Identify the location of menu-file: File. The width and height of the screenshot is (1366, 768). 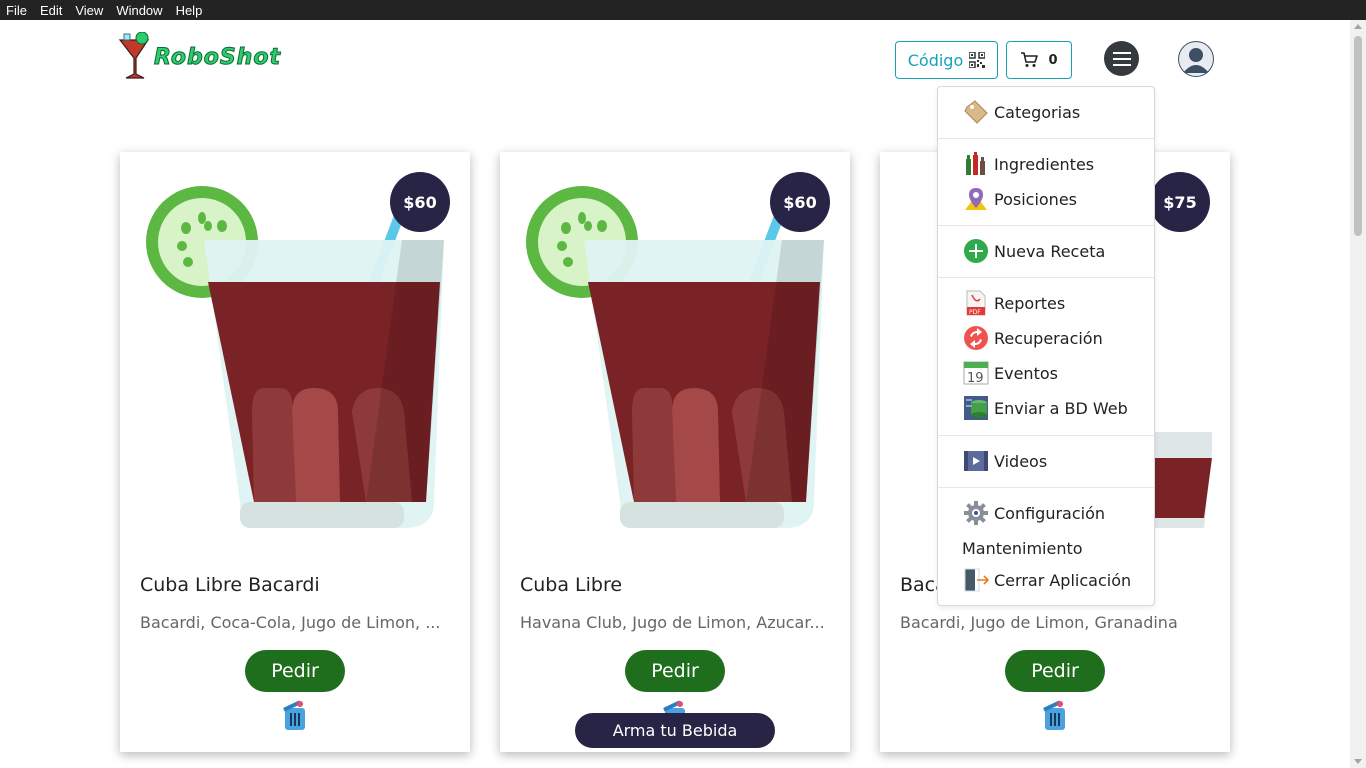
(16, 10).